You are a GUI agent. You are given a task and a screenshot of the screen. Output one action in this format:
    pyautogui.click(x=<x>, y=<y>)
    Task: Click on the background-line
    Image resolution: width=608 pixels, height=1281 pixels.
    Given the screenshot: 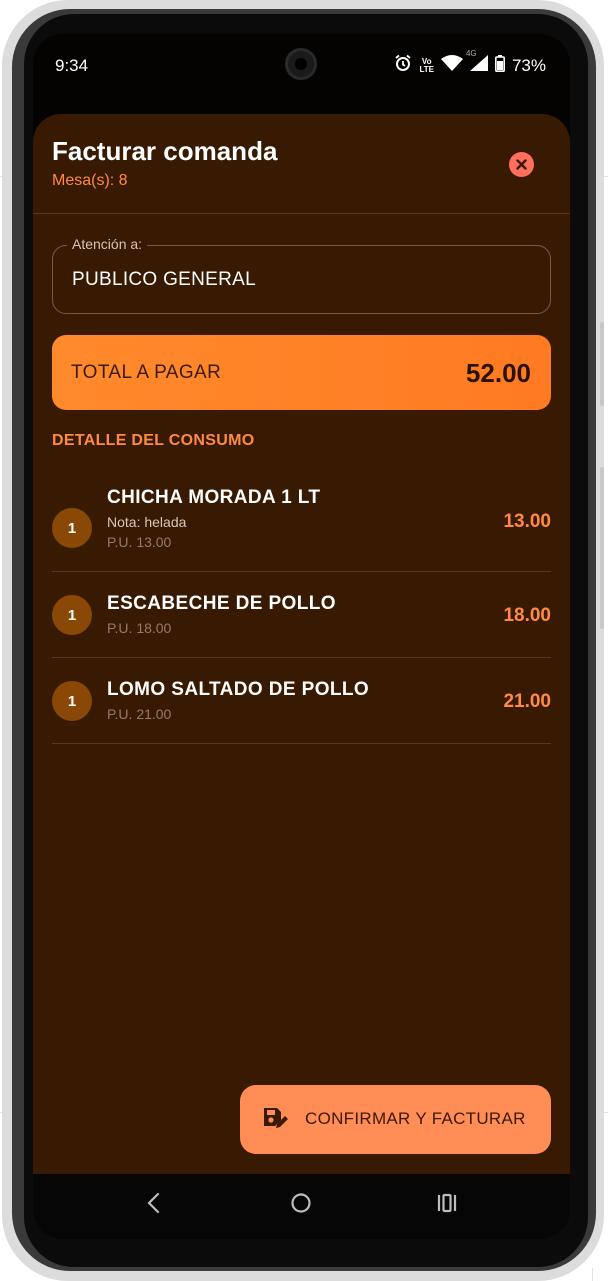 What is the action you would take?
    pyautogui.click(x=592, y=1274)
    